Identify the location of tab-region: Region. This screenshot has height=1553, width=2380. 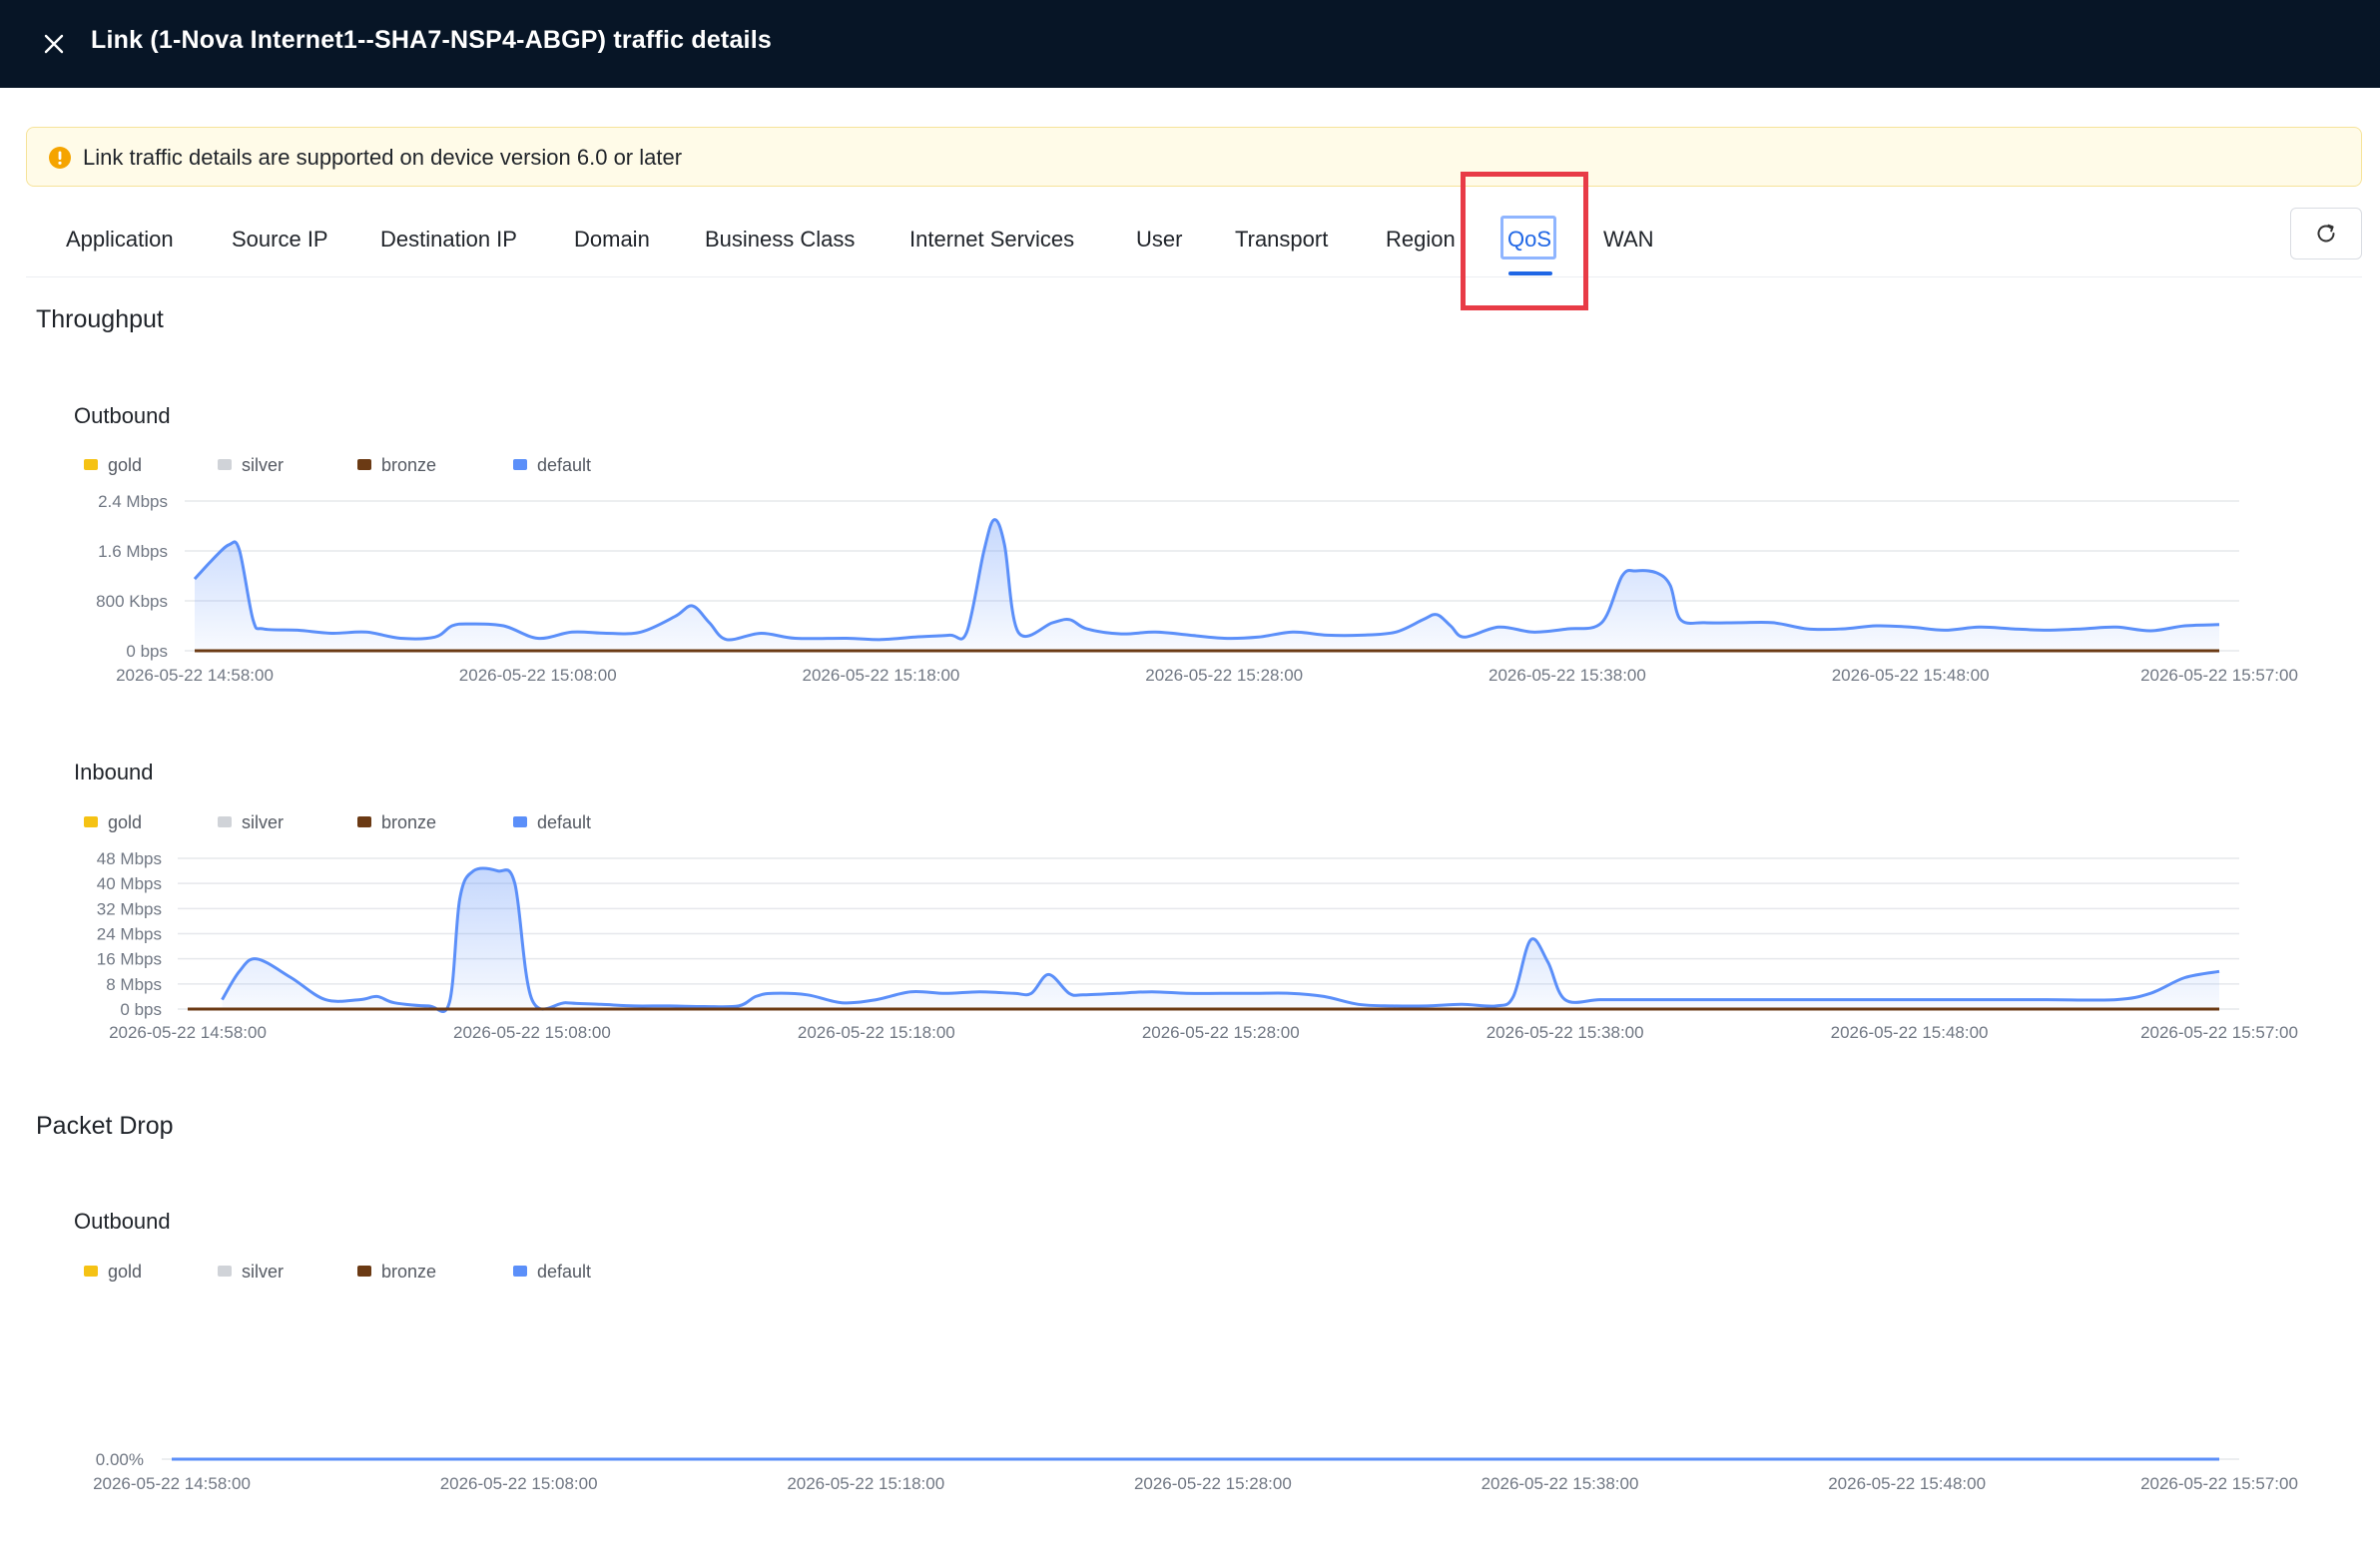
(1421, 240).